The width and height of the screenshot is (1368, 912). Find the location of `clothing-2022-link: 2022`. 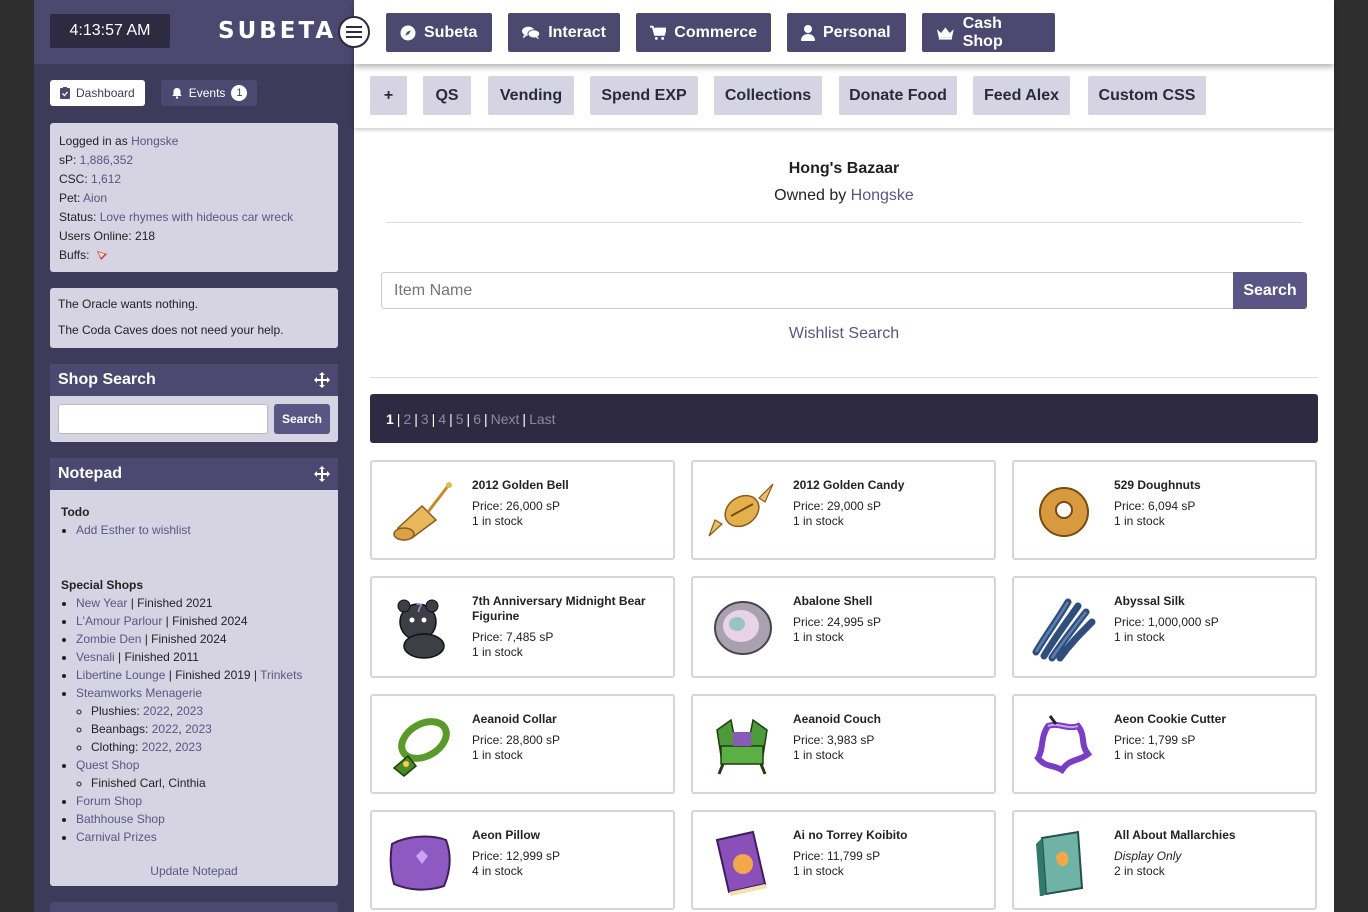

clothing-2022-link: 2022 is located at coordinates (155, 747).